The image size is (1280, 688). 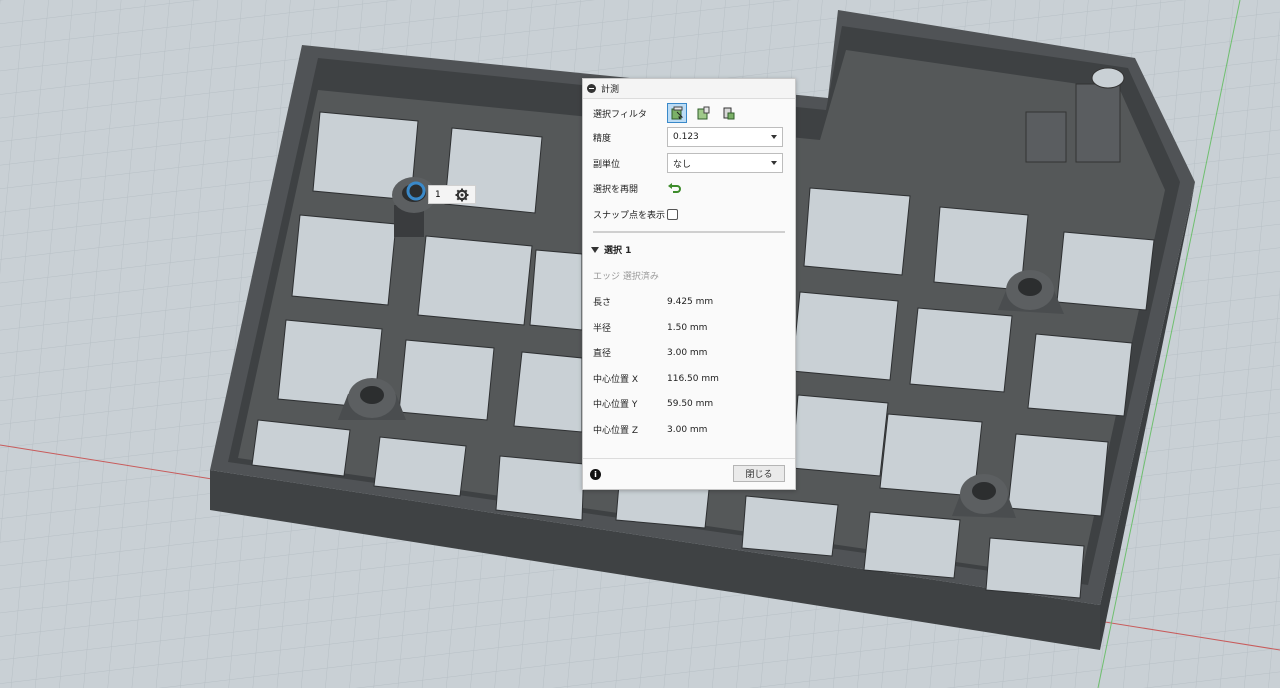 What do you see at coordinates (602, 138) in the screenshot?
I see `precision-label: 精度` at bounding box center [602, 138].